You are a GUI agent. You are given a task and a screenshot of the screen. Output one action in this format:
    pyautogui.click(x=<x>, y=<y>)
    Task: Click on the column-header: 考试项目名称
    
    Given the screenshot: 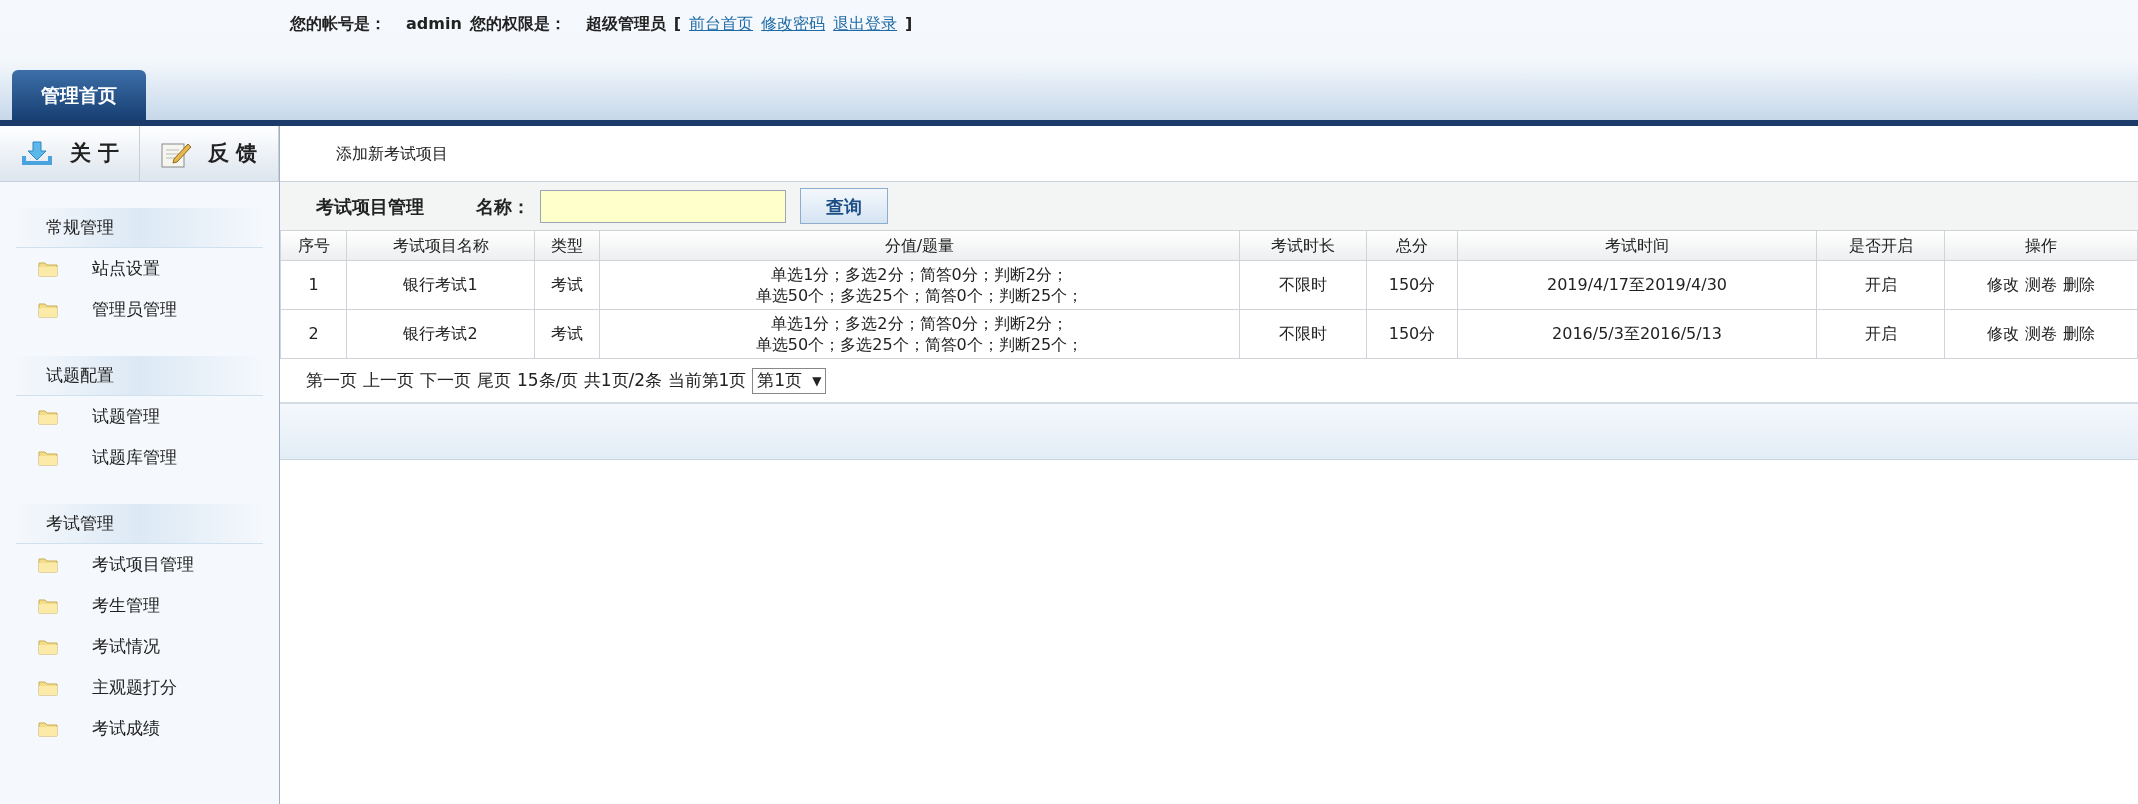 What is the action you would take?
    pyautogui.click(x=440, y=245)
    